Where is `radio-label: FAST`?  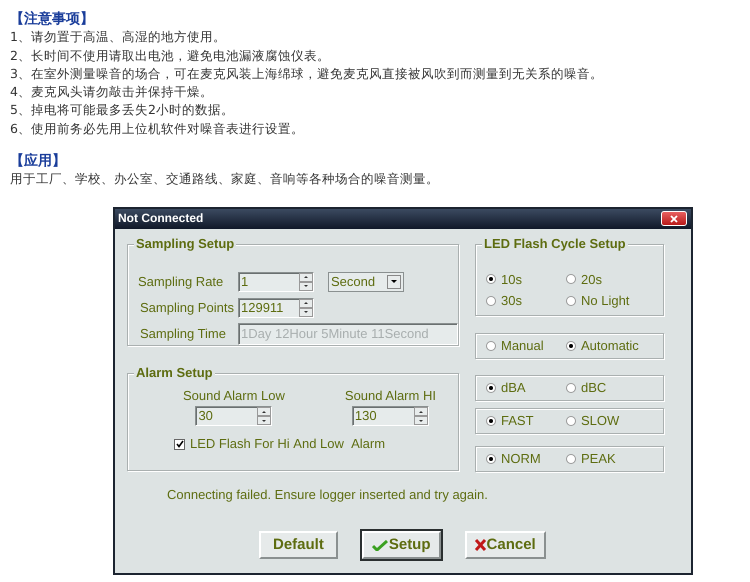
radio-label: FAST is located at coordinates (517, 420).